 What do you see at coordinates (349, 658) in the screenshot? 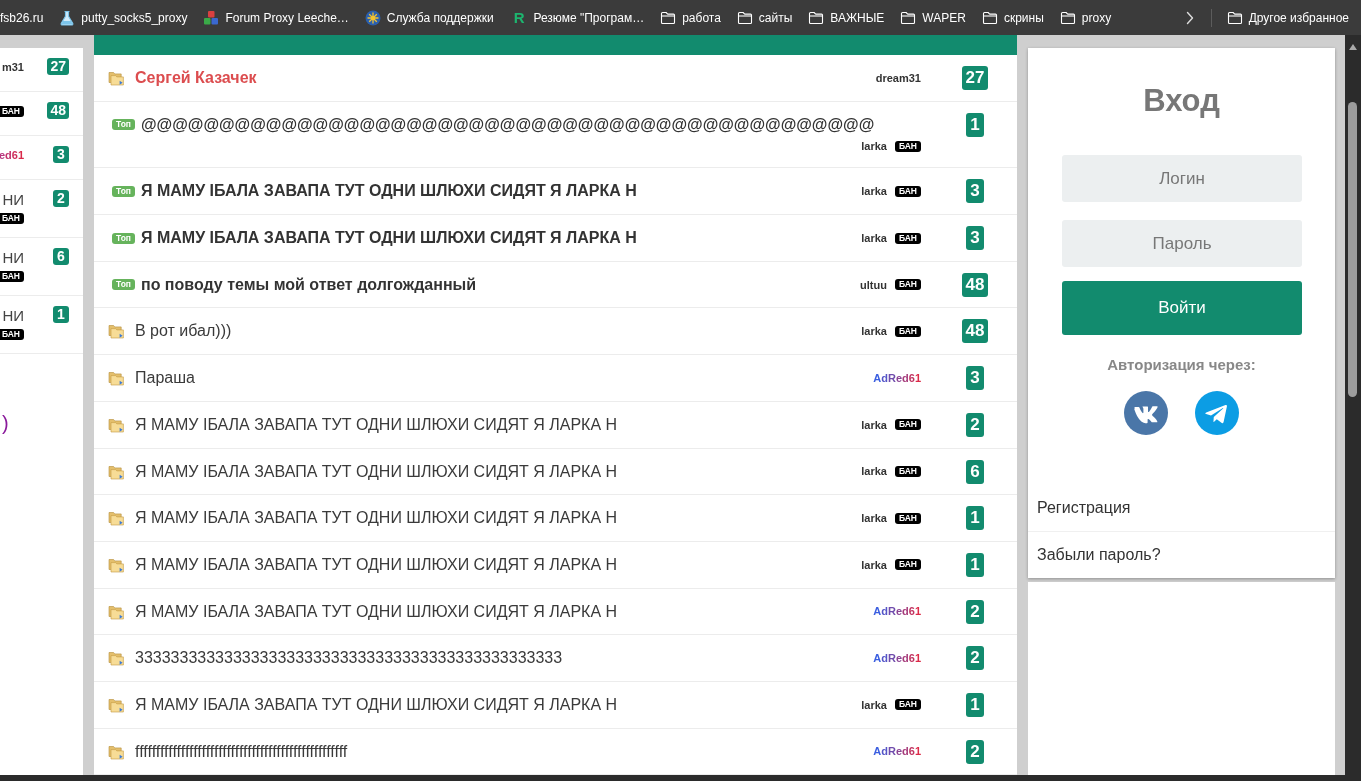
I see `topic-title: 333333333333333333333333333333333333333333333333` at bounding box center [349, 658].